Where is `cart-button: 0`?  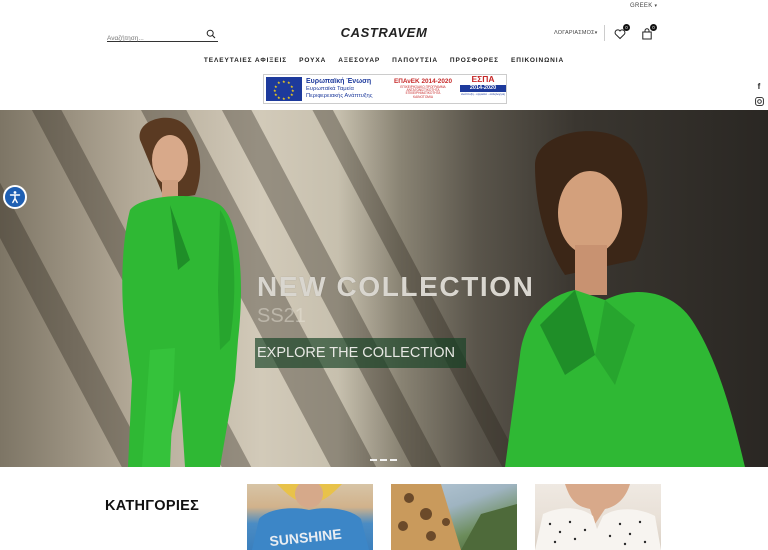
cart-button: 0 is located at coordinates (649, 32).